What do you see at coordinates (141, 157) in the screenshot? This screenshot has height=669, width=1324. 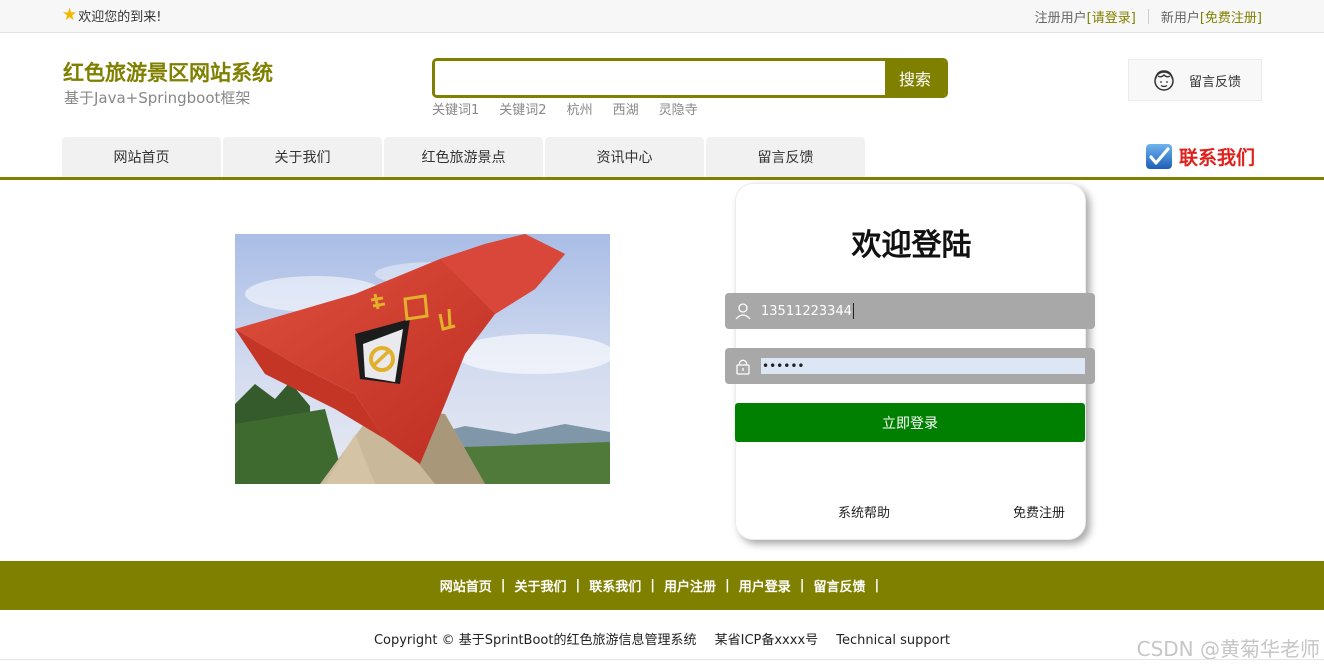 I see `nav-item-home: 网站首页` at bounding box center [141, 157].